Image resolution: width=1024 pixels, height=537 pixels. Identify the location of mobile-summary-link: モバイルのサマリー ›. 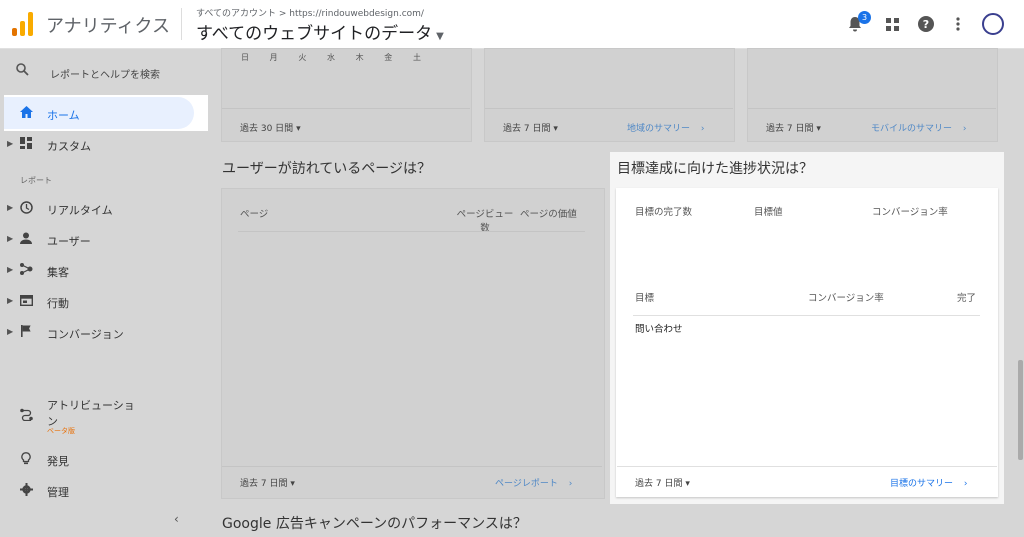
(919, 127).